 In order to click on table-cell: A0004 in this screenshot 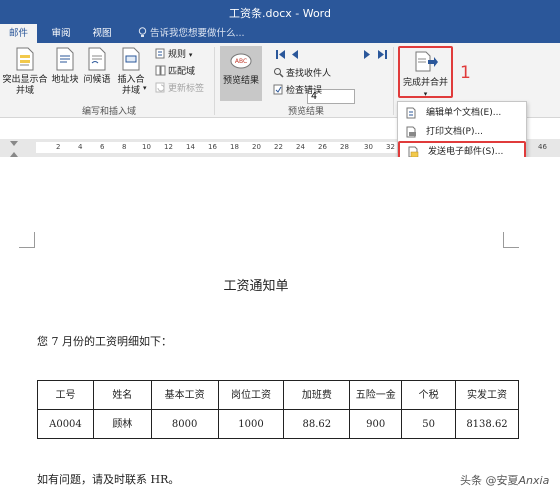, I will do `click(65, 424)`.